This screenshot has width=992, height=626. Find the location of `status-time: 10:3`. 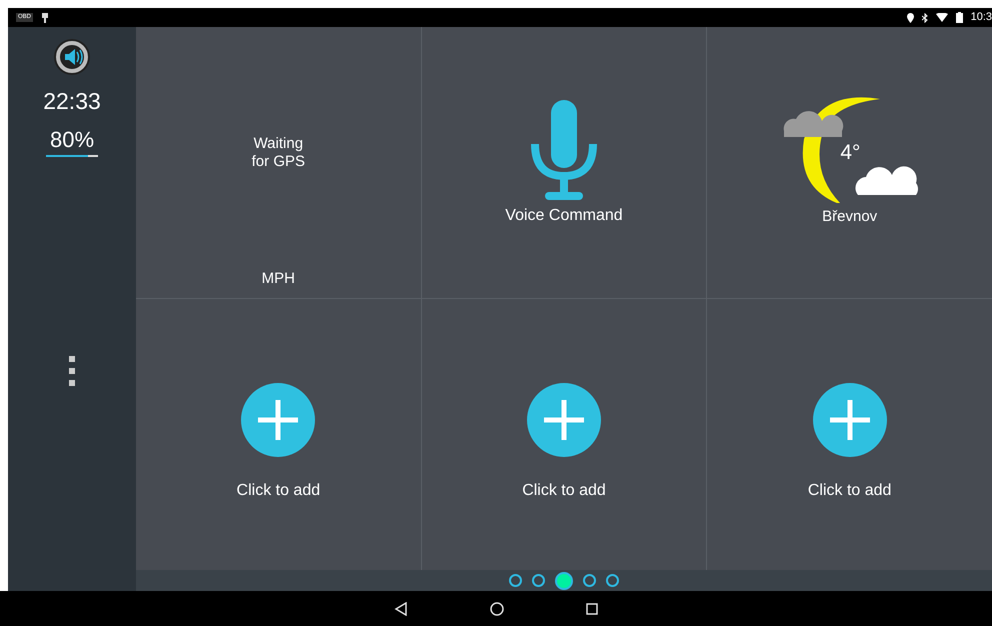

status-time: 10:3 is located at coordinates (981, 18).